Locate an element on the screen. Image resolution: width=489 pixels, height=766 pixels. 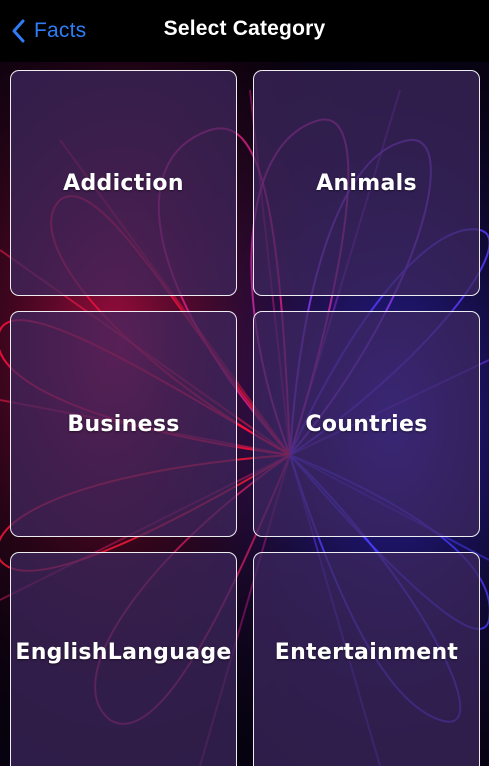
category-tile-entertainment: Entertainment is located at coordinates (366, 659).